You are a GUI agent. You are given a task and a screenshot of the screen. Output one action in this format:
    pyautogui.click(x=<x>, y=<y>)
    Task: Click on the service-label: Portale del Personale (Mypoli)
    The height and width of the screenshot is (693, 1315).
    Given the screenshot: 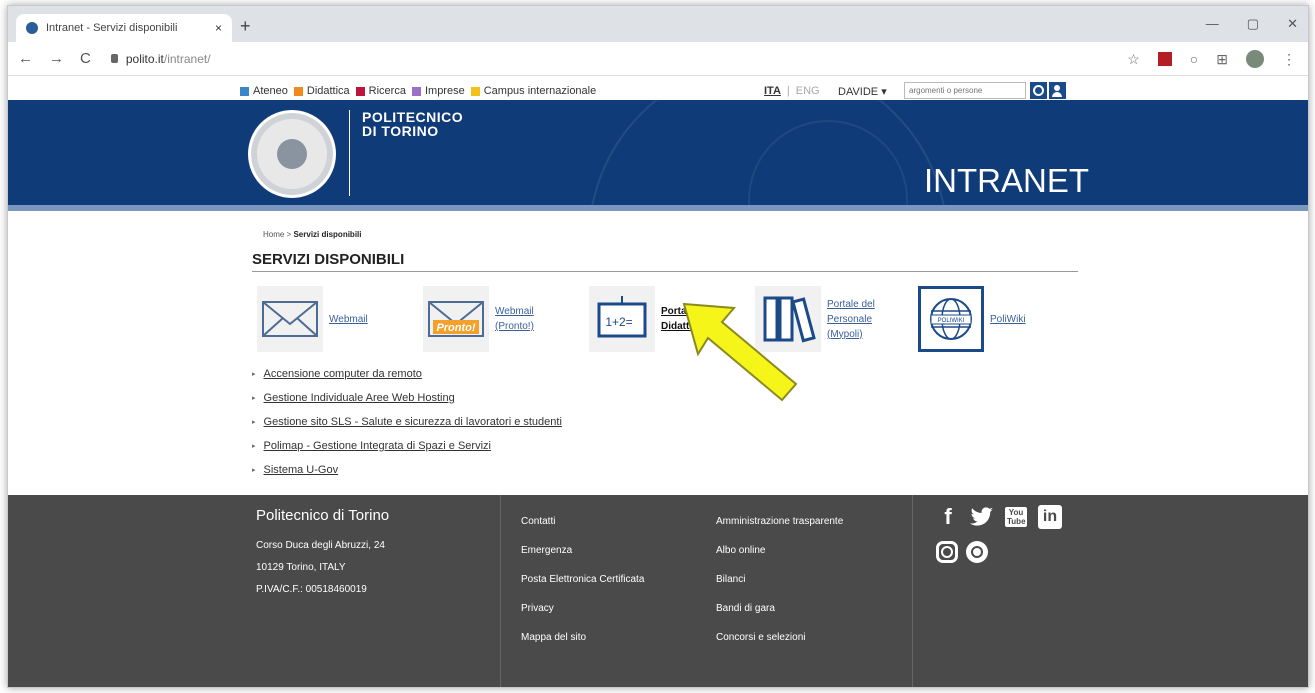 What is the action you would take?
    pyautogui.click(x=857, y=319)
    